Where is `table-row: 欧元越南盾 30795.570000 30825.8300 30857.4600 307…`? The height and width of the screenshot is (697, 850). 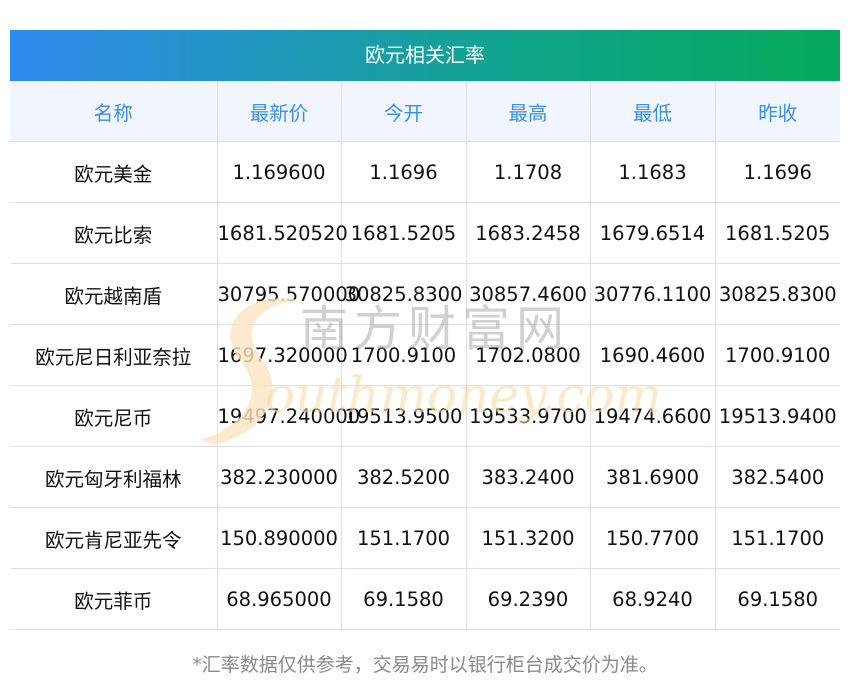 table-row: 欧元越南盾 30795.570000 30825.8300 30857.4600 307… is located at coordinates (425, 294).